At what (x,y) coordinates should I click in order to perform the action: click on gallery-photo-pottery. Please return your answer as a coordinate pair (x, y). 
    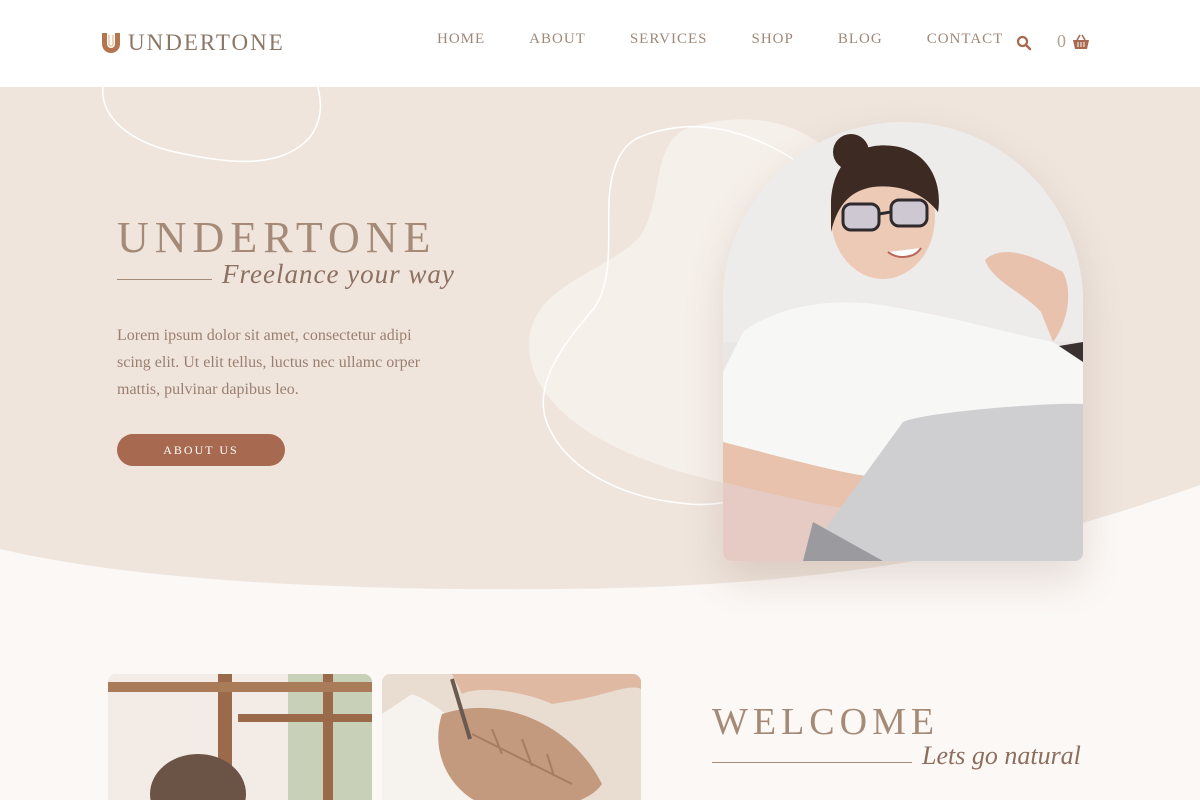
    Looking at the image, I should click on (511, 737).